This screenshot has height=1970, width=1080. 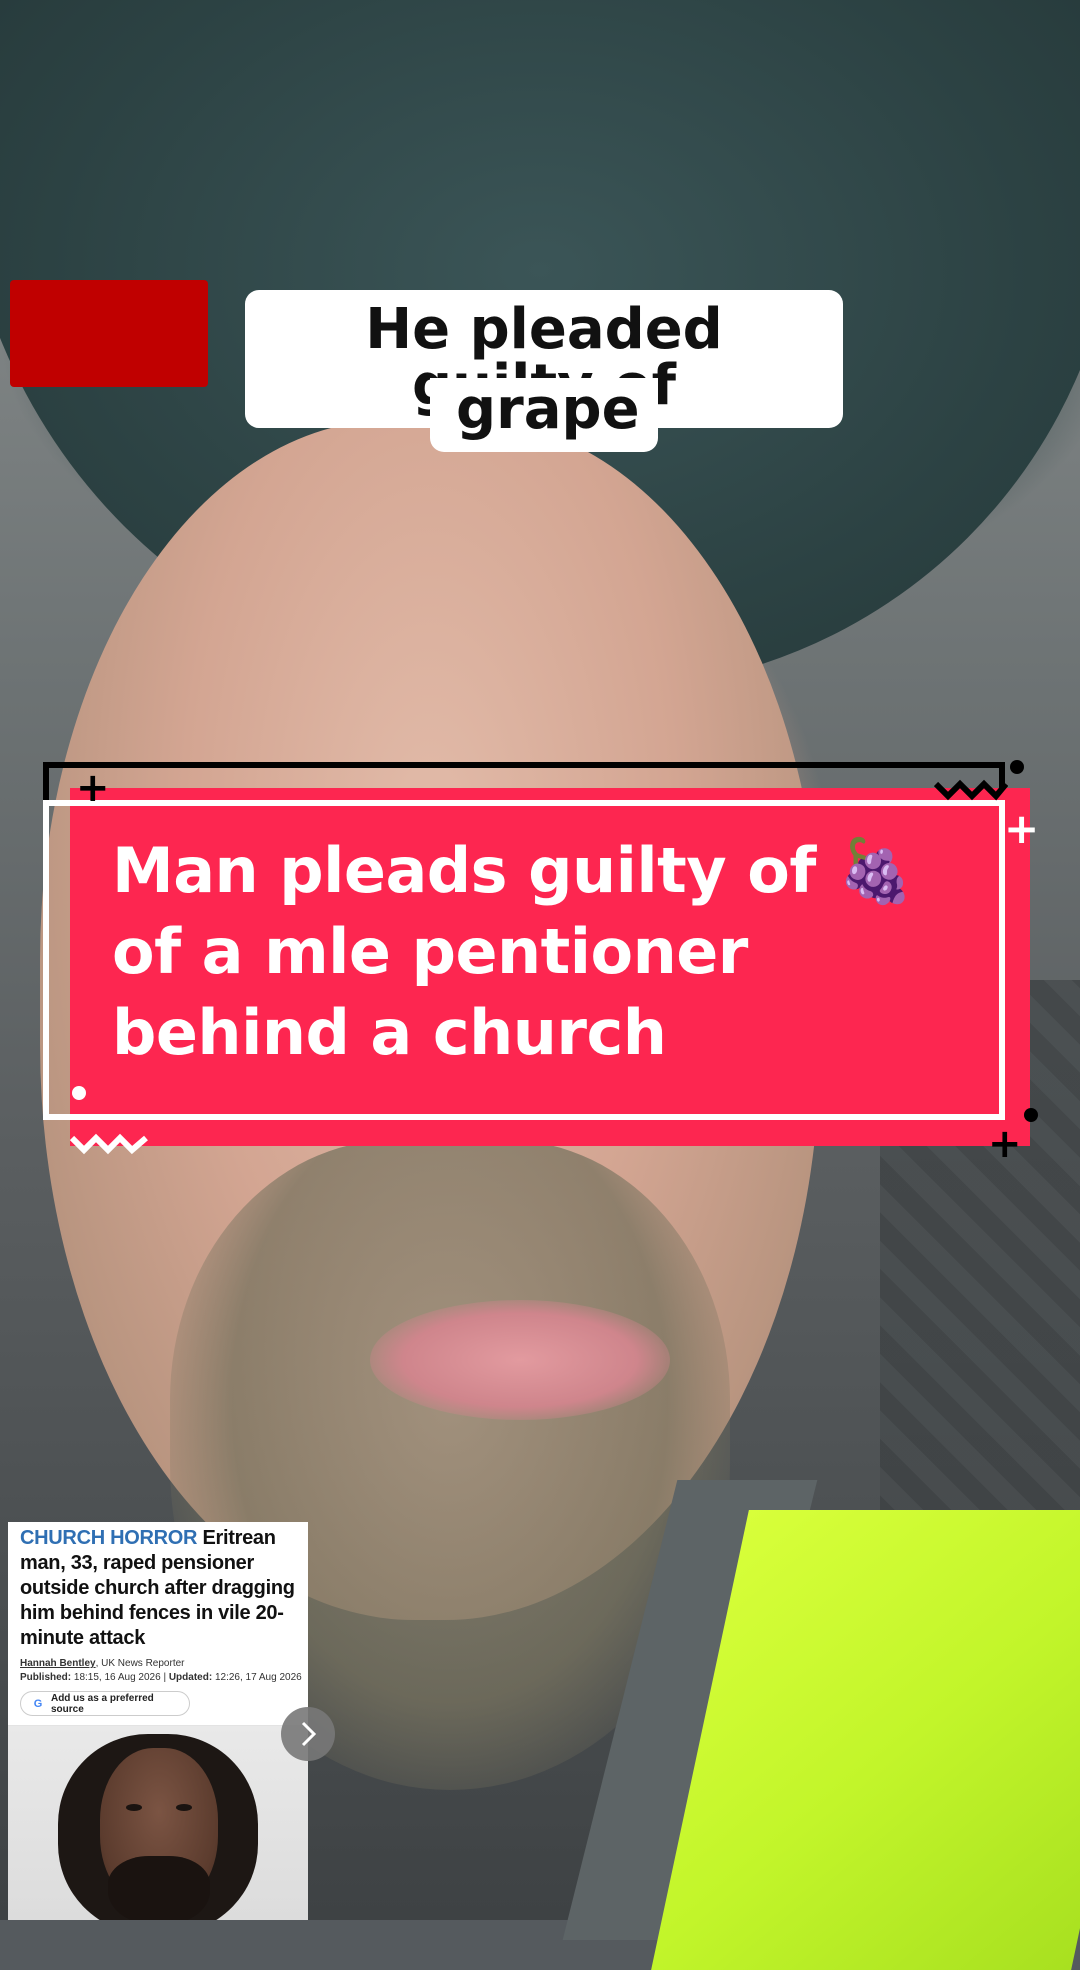 I want to click on updated-label: Updated:, so click(x=190, y=1677).